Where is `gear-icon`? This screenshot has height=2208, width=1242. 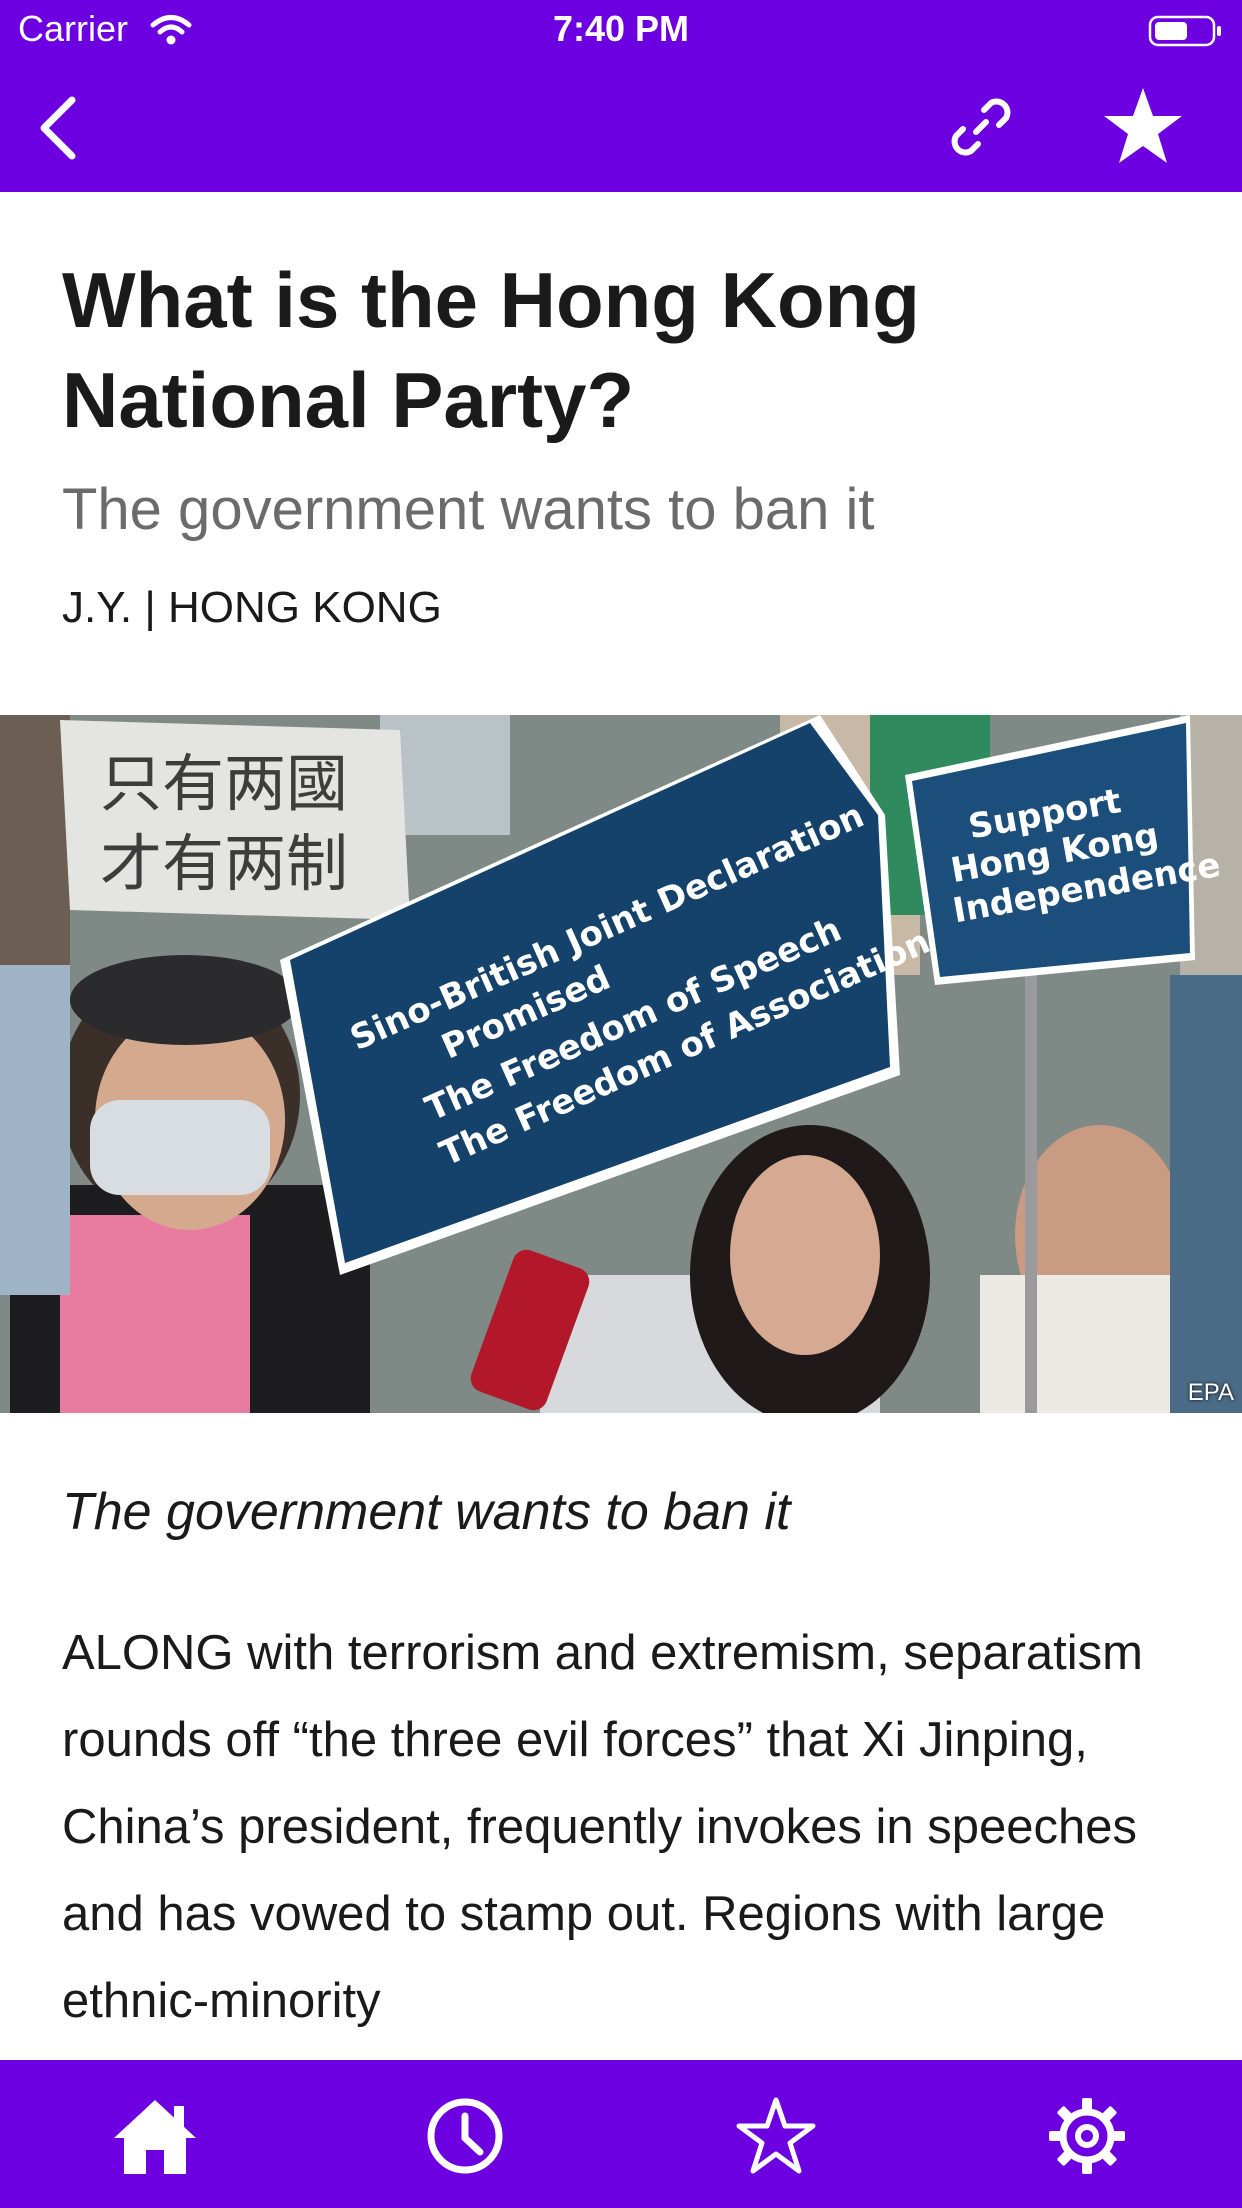
gear-icon is located at coordinates (1087, 2136).